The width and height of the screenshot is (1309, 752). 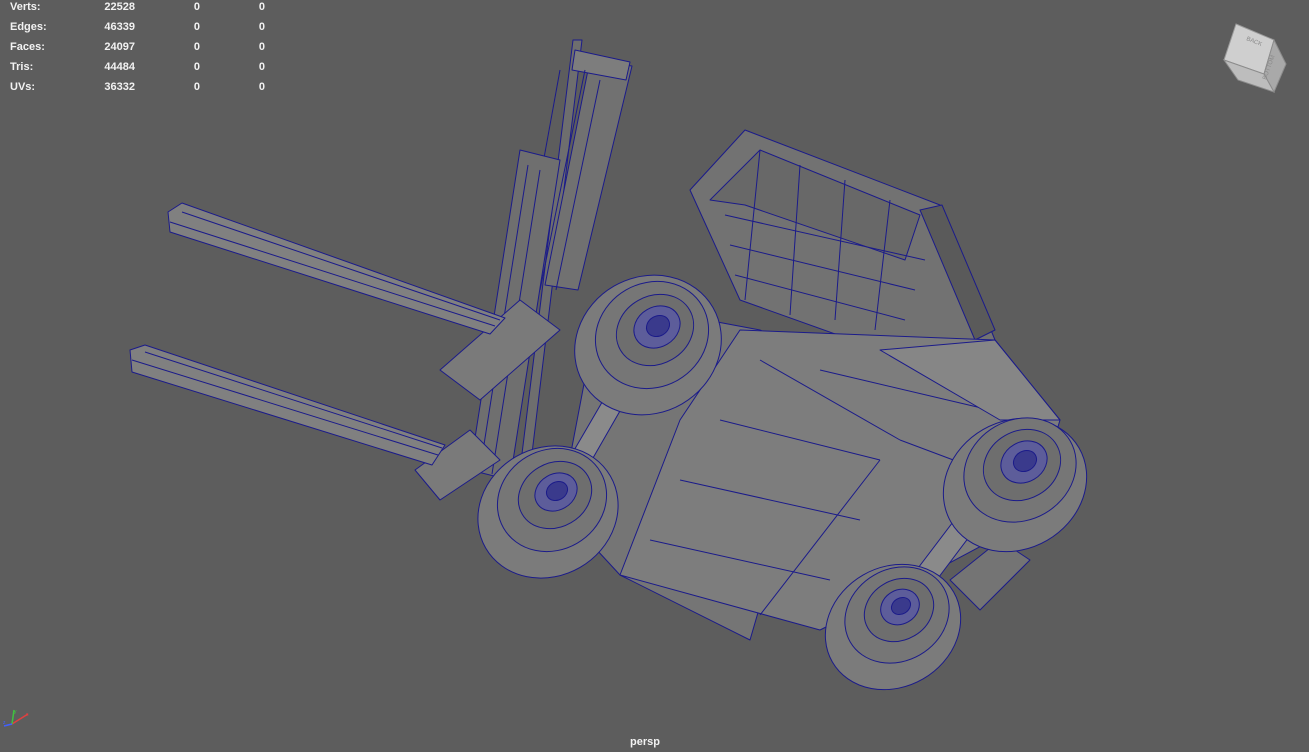 I want to click on hud-row-value: 44484, so click(x=119, y=67).